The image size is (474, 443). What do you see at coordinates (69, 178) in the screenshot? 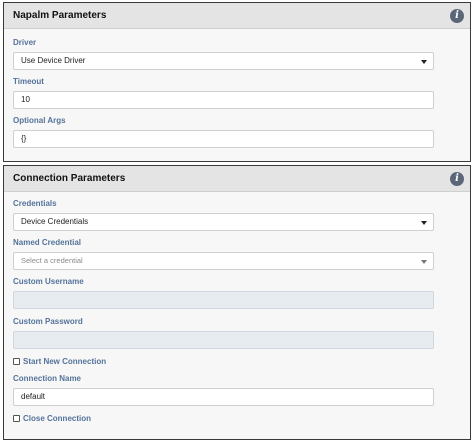
I see `panel-title: Connection Parameters` at bounding box center [69, 178].